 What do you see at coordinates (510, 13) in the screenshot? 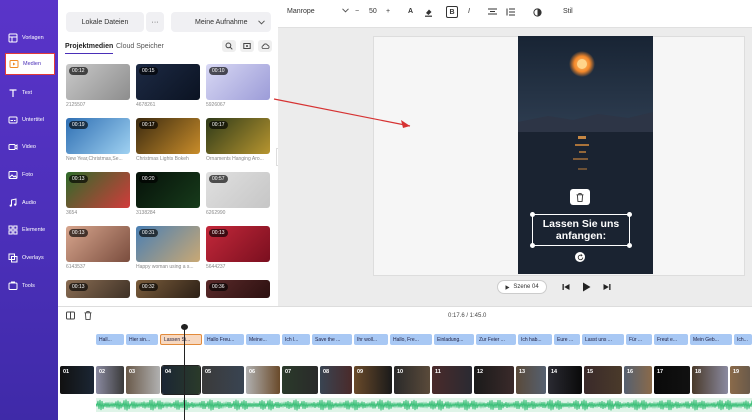
I see `spacing-button` at bounding box center [510, 13].